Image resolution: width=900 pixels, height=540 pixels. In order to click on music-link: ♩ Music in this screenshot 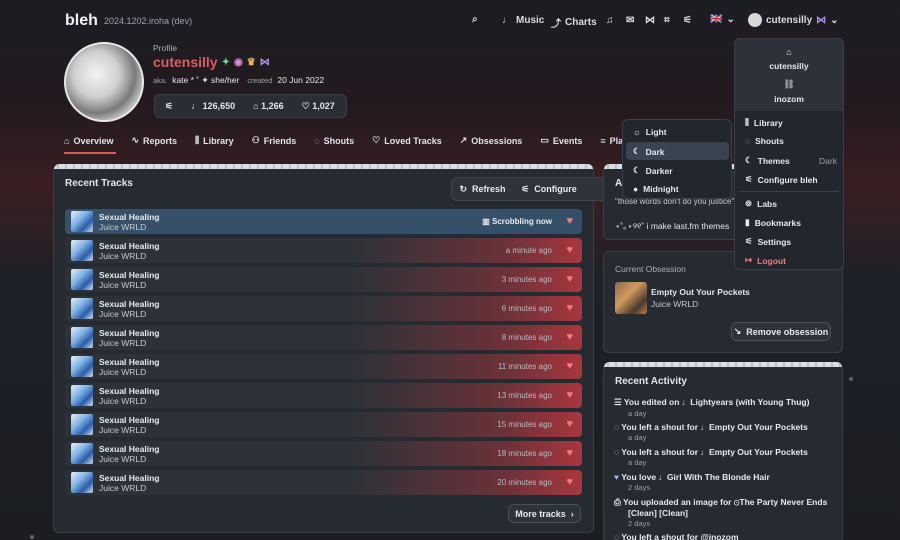, I will do `click(523, 20)`.